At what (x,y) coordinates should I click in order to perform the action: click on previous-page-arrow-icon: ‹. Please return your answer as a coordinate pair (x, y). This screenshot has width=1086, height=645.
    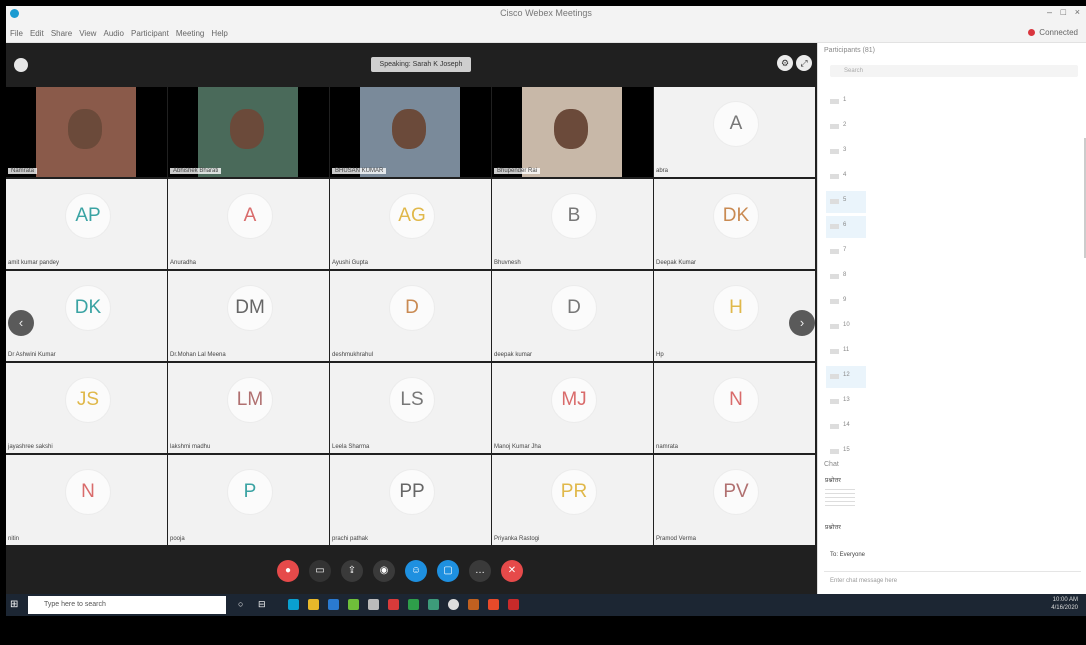
    Looking at the image, I should click on (21, 323).